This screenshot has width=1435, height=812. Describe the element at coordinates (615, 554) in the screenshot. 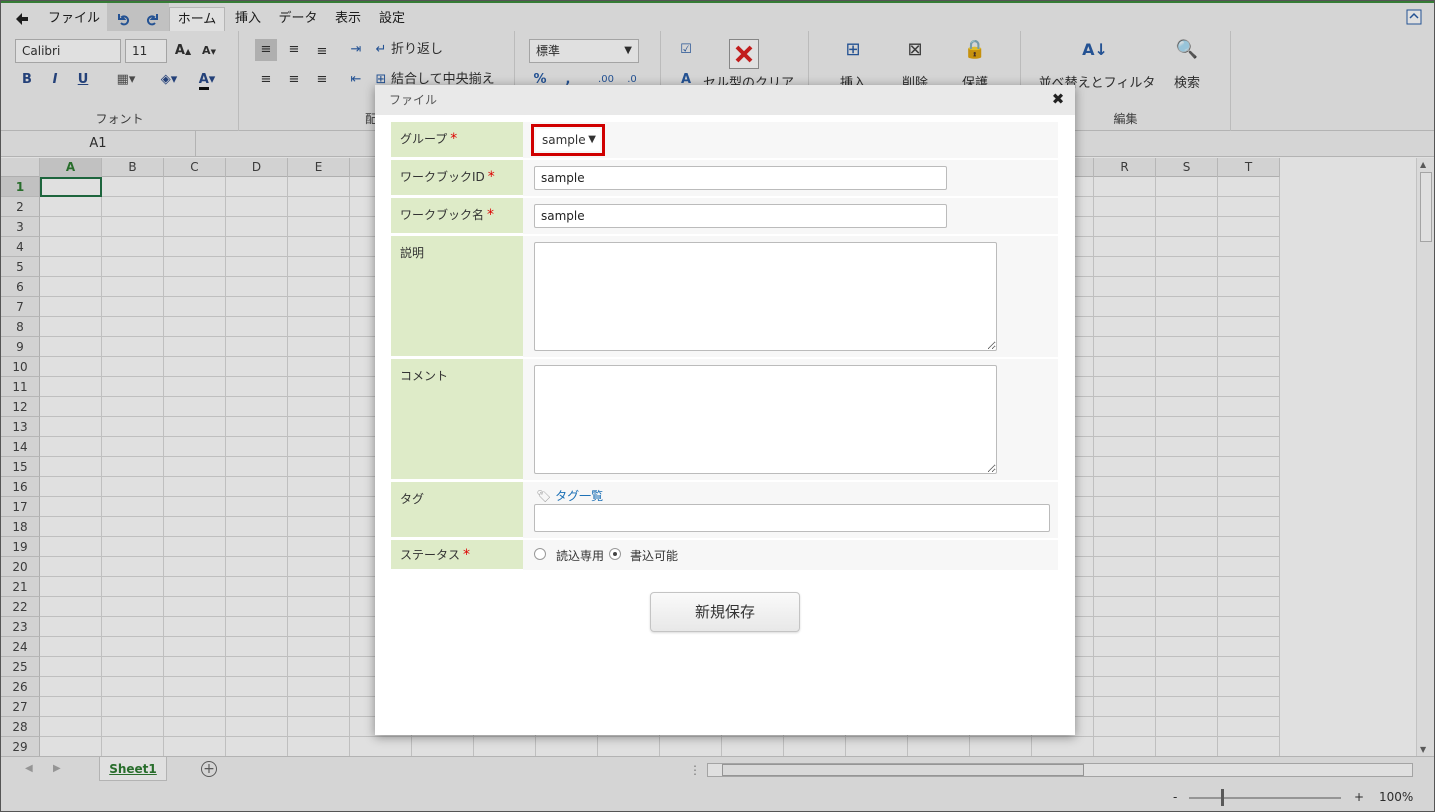

I see `status-writable-radio` at that location.